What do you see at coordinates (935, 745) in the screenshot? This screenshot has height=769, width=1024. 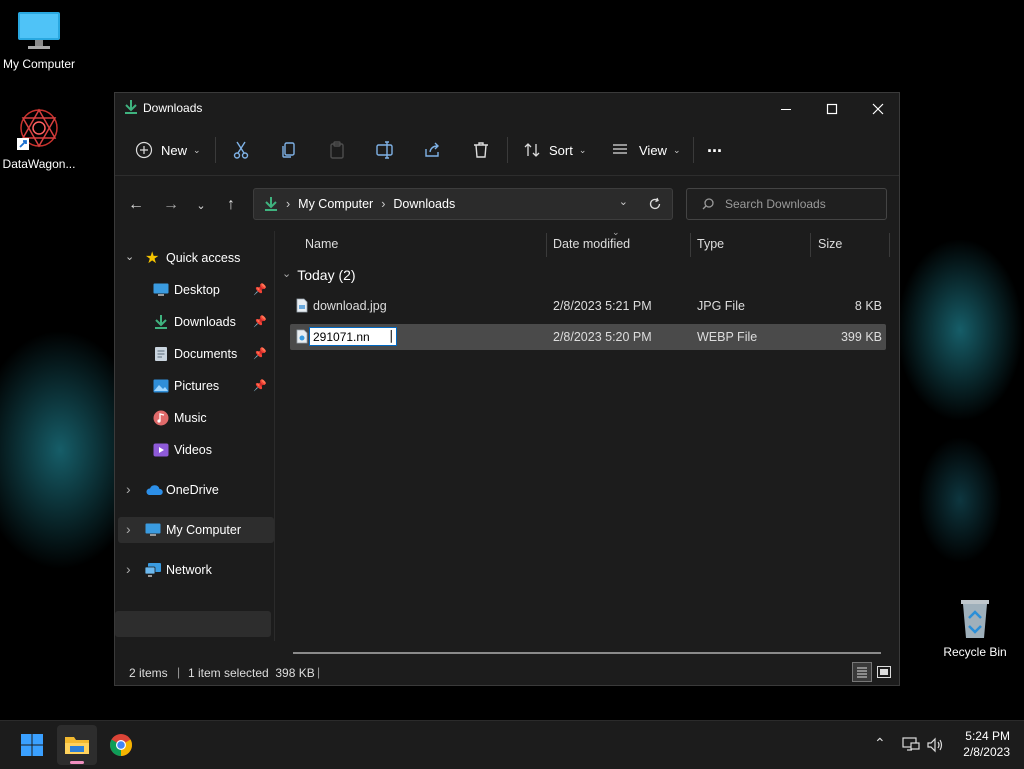 I see `volume-icon` at bounding box center [935, 745].